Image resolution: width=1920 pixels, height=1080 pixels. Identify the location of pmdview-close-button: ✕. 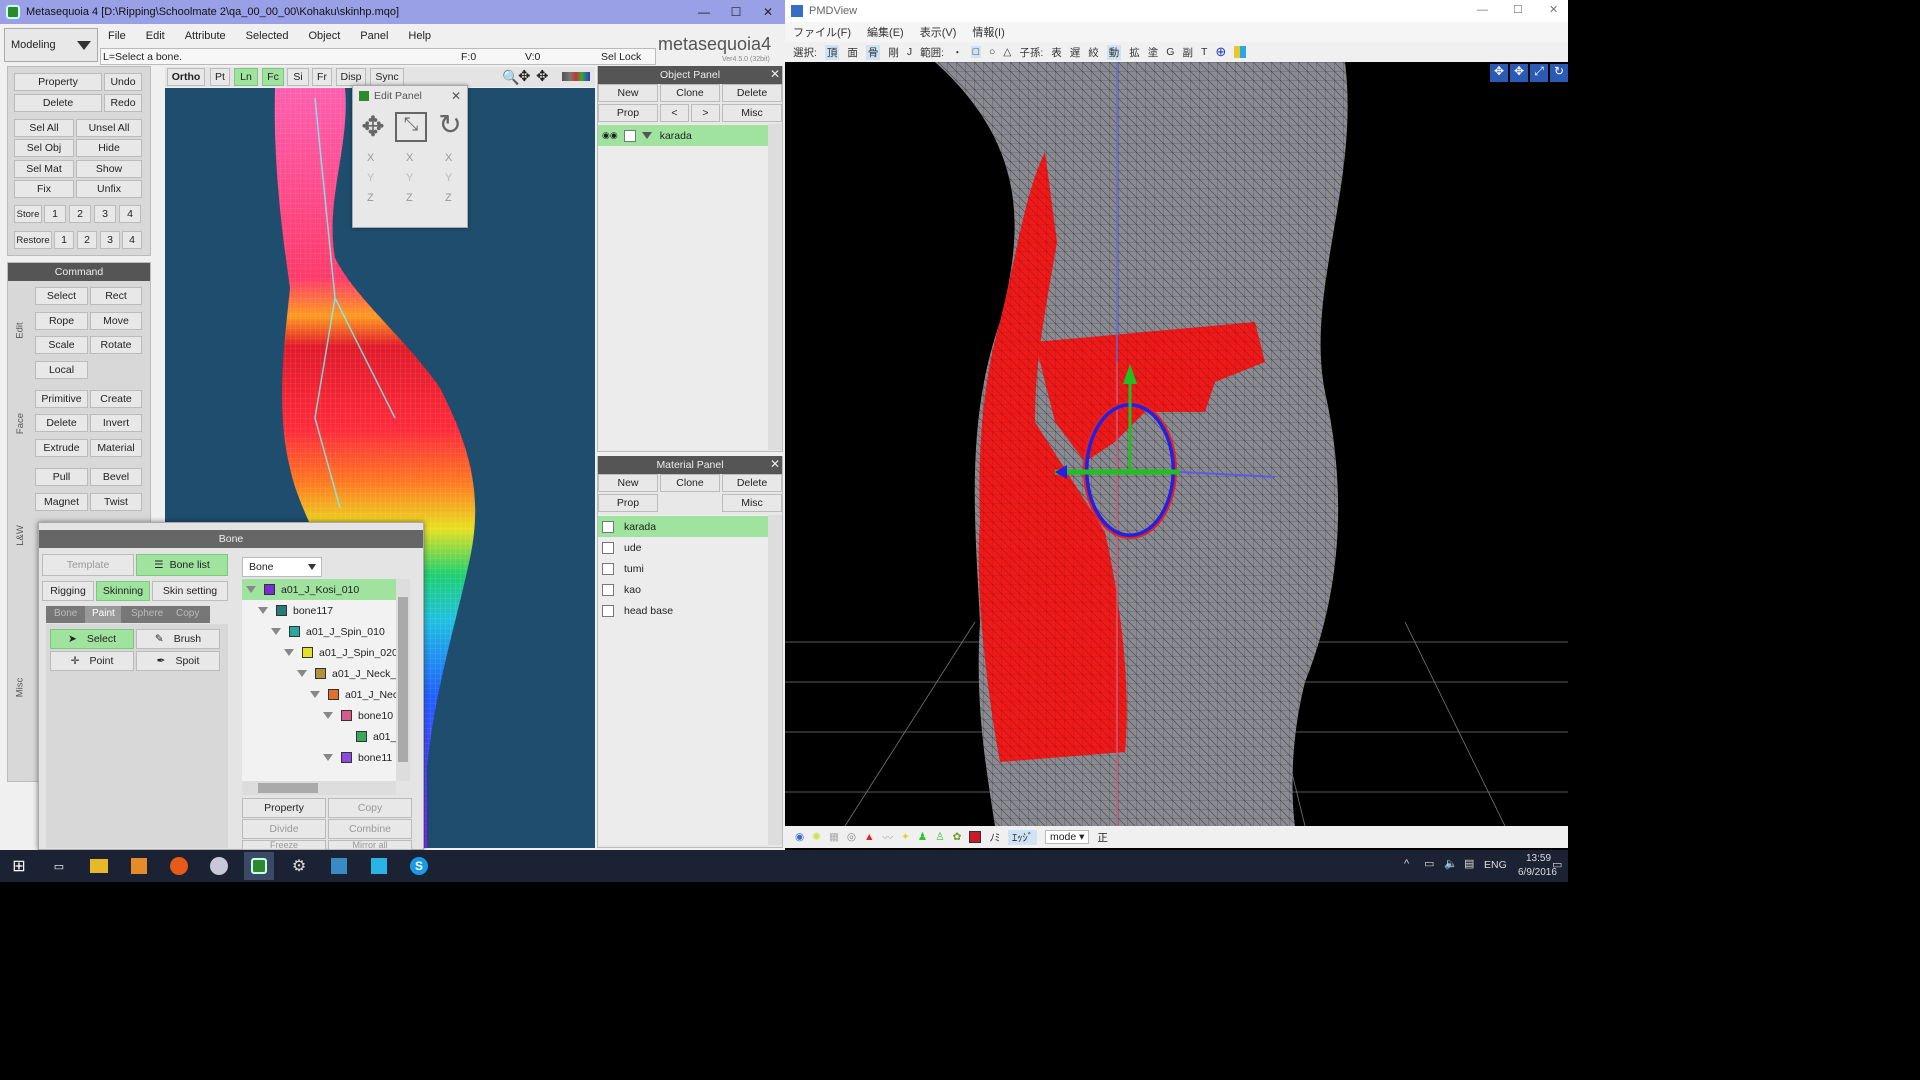
(1553, 9).